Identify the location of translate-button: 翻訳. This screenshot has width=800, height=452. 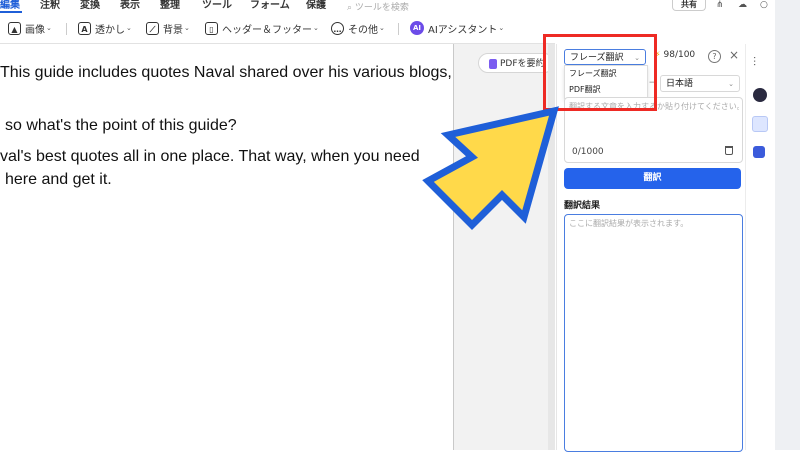
(652, 178).